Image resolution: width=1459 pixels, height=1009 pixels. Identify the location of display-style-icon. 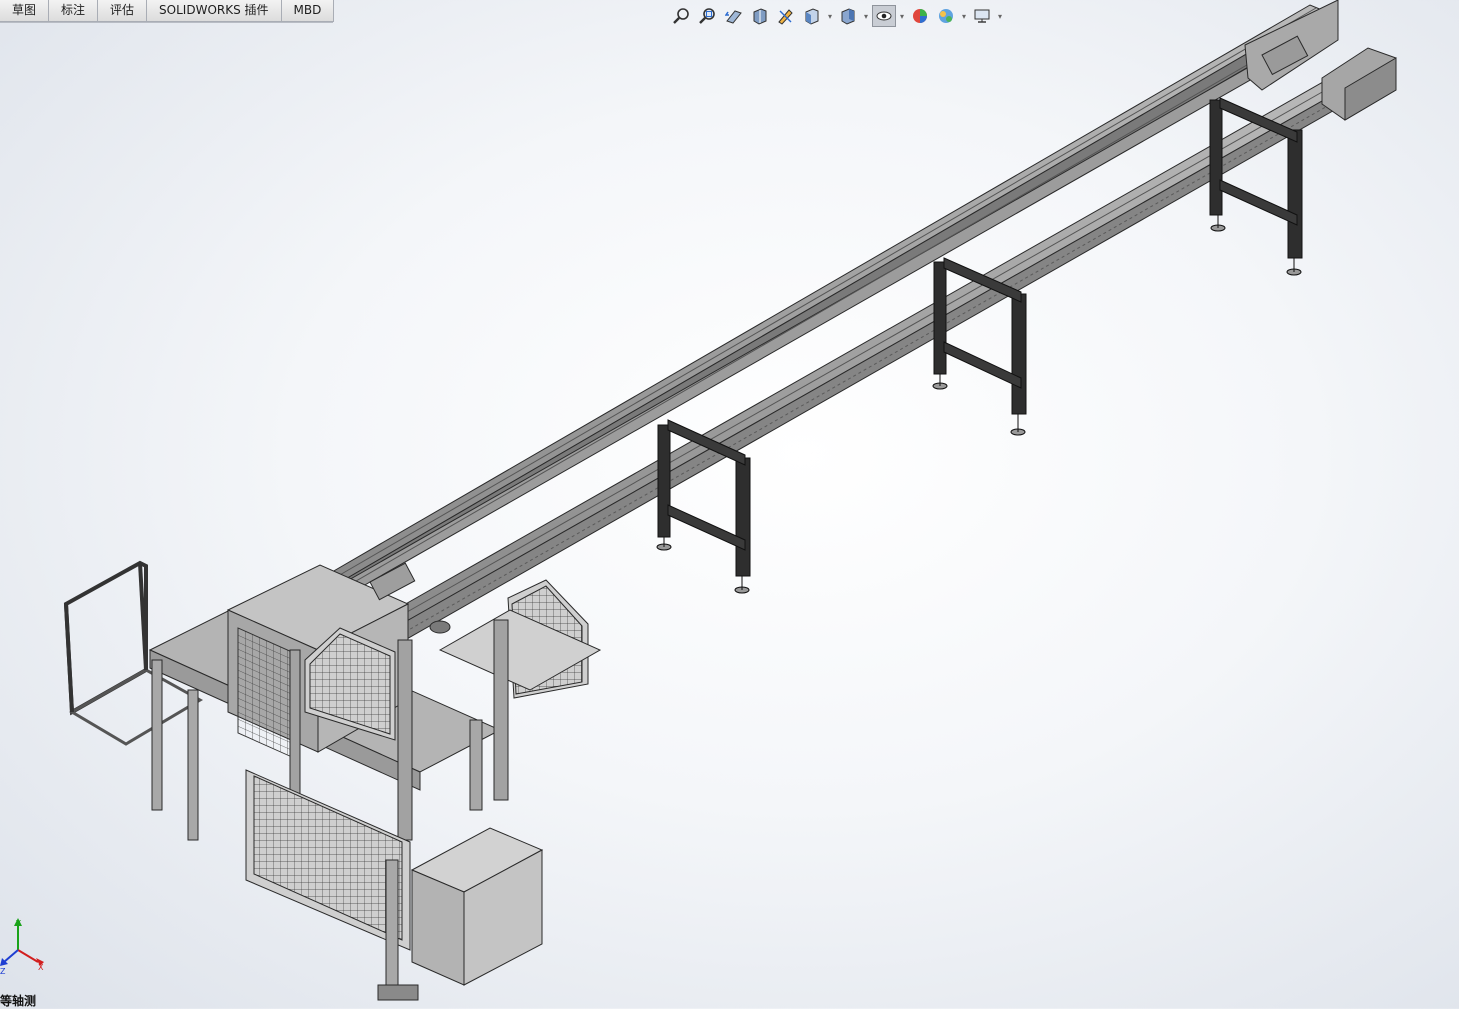
(848, 16).